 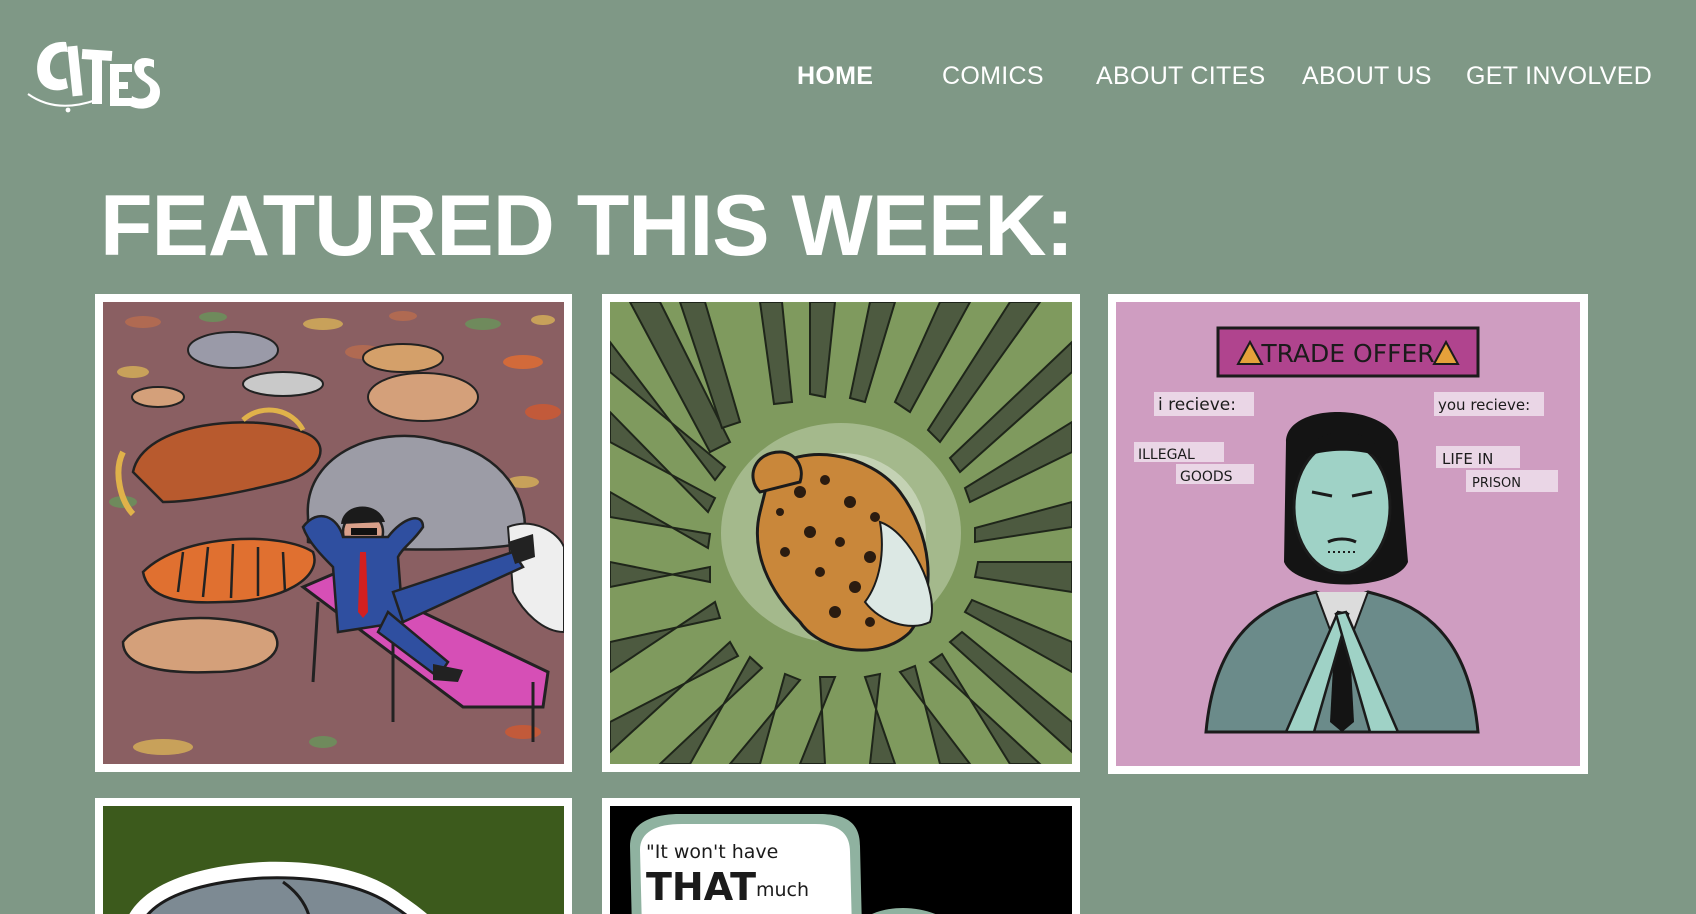 What do you see at coordinates (1484, 405) in the screenshot?
I see `you-recieve-label: you recieve:` at bounding box center [1484, 405].